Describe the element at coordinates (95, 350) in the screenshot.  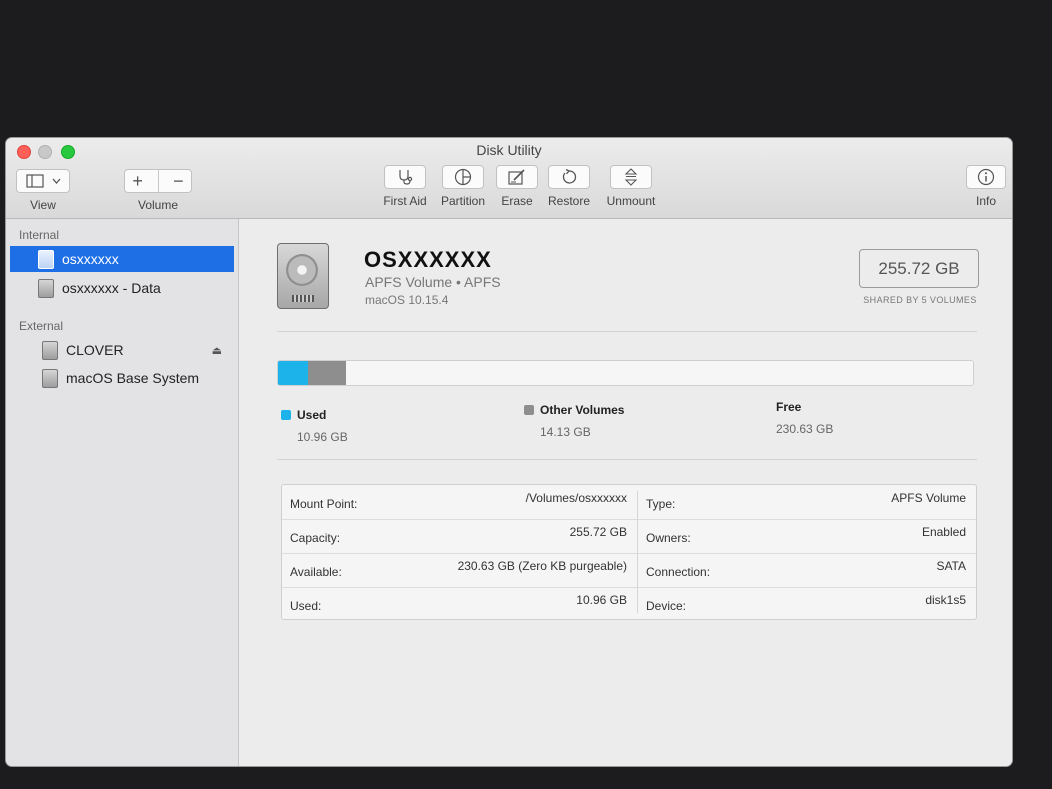
I see `sidebar-item-label: CLOVER` at that location.